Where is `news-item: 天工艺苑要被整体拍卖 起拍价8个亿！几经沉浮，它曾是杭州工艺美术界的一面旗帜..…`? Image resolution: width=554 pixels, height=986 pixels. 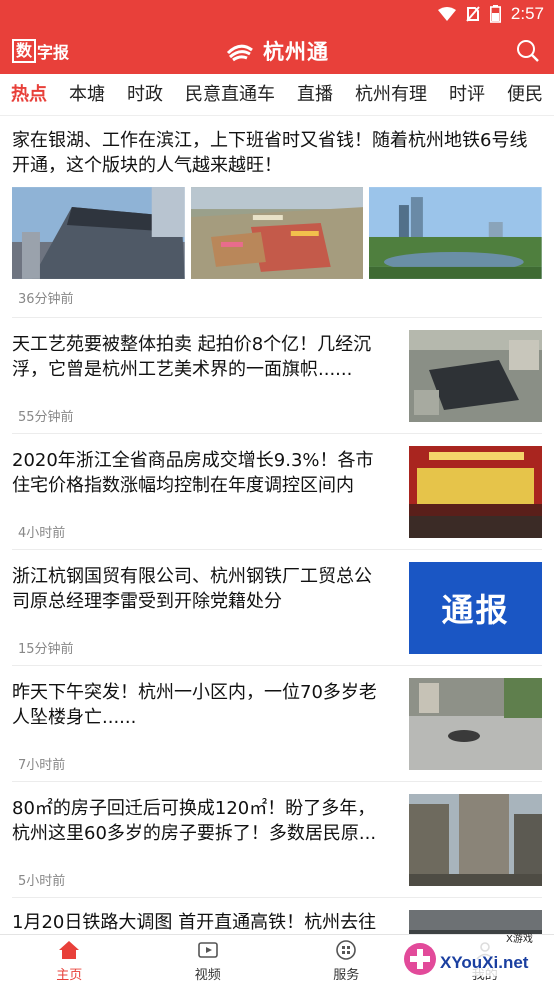 news-item: 天工艺苑要被整体拍卖 起拍价8个亿！几经沉浮，它曾是杭州工艺美术界的一面旗帜..… is located at coordinates (277, 376).